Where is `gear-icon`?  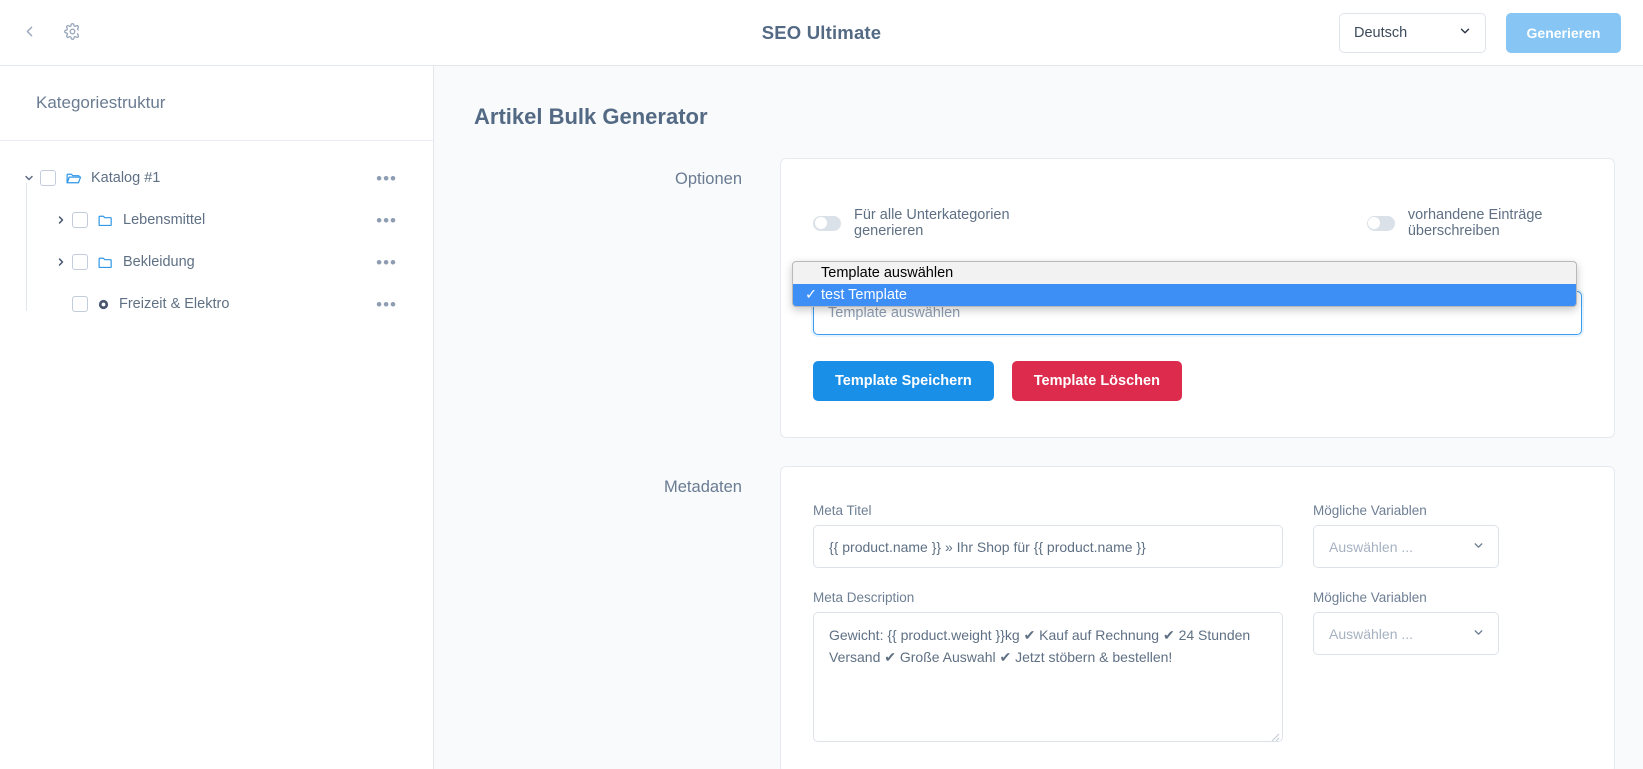 gear-icon is located at coordinates (72, 32).